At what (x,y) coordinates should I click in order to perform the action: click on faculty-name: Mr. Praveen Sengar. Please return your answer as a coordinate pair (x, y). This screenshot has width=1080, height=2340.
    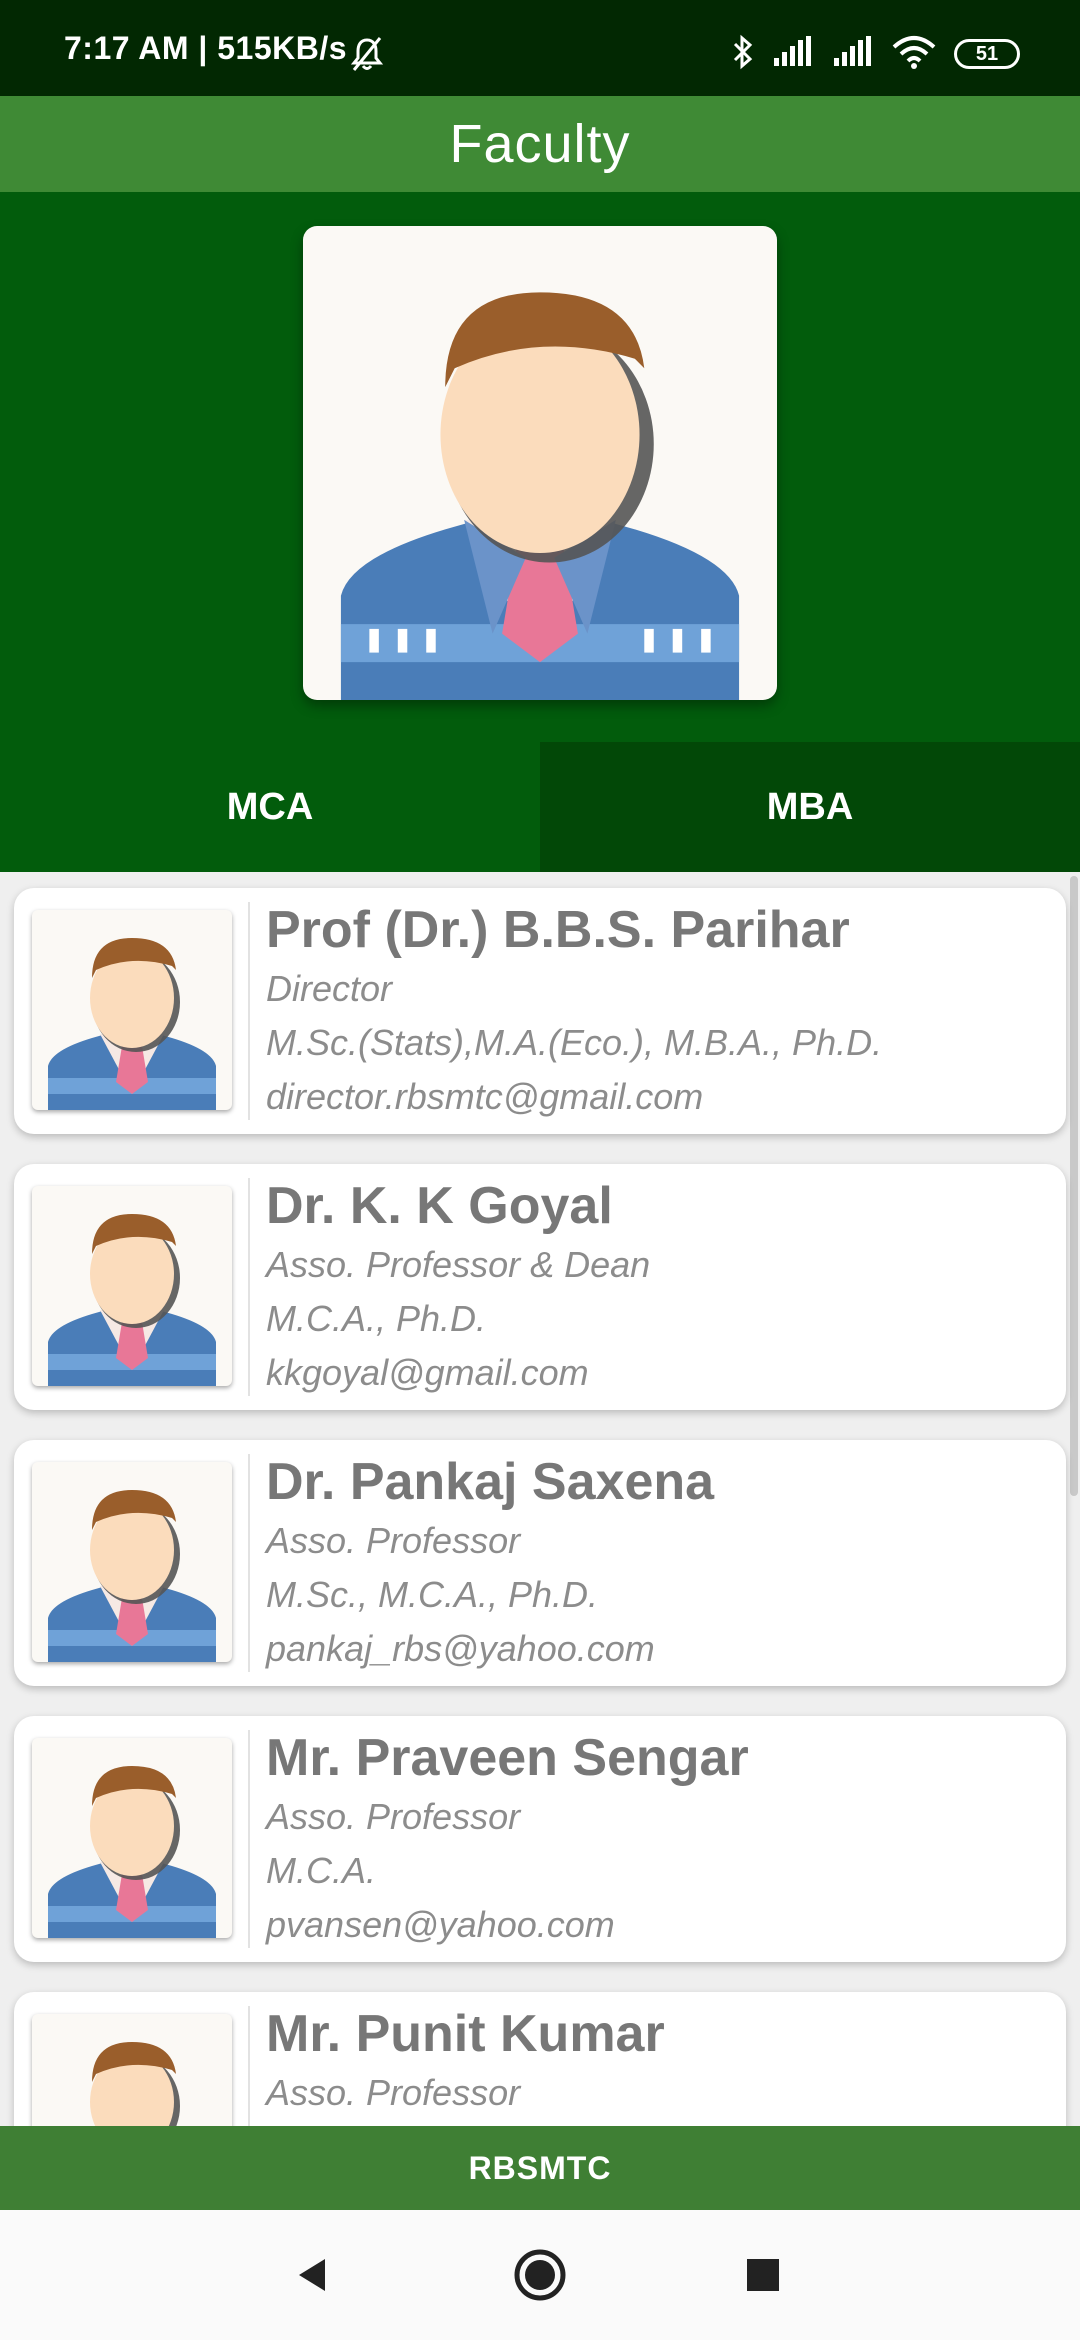
    Looking at the image, I should click on (507, 1758).